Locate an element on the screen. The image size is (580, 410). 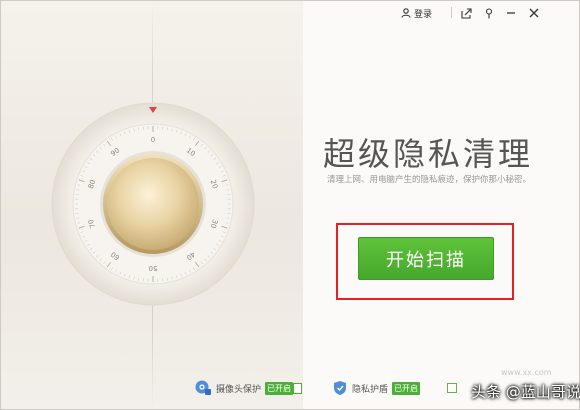
dial-tick-label: 0 is located at coordinates (153, 140).